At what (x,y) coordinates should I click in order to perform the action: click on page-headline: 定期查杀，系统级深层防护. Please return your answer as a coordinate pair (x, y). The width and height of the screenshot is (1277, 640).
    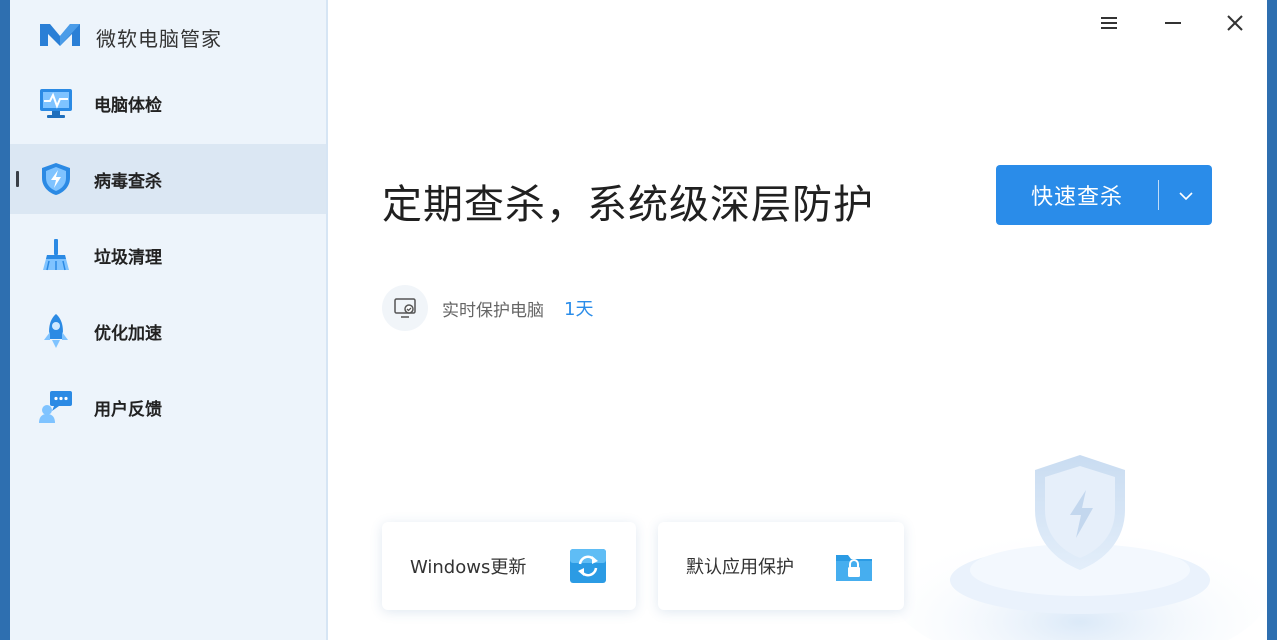
    Looking at the image, I should click on (628, 205).